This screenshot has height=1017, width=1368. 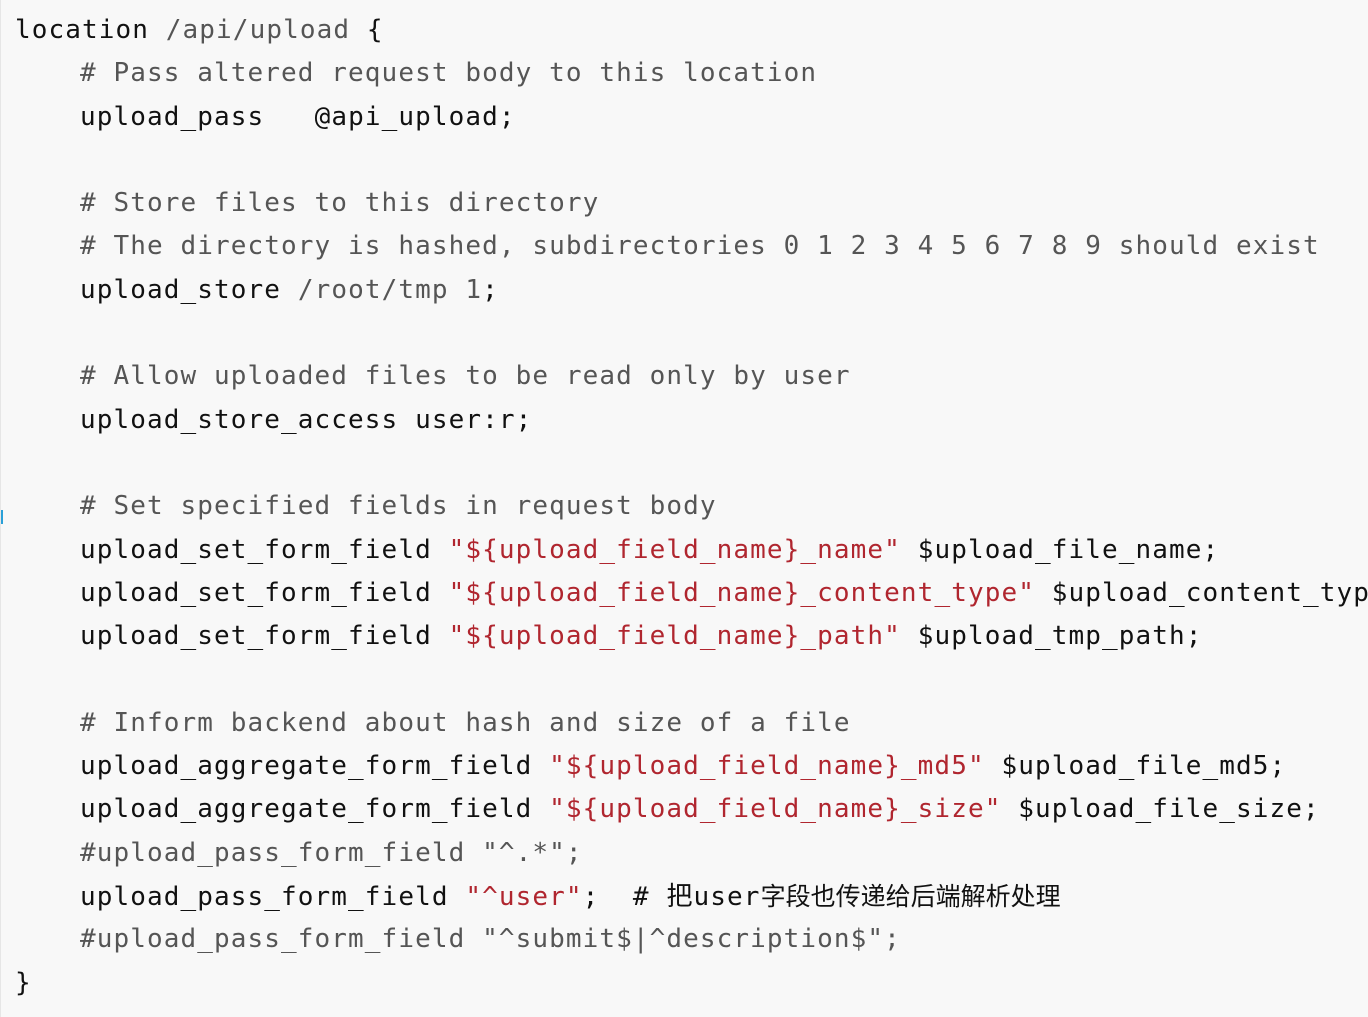 I want to click on directive: upload_store_access, so click(x=239, y=419).